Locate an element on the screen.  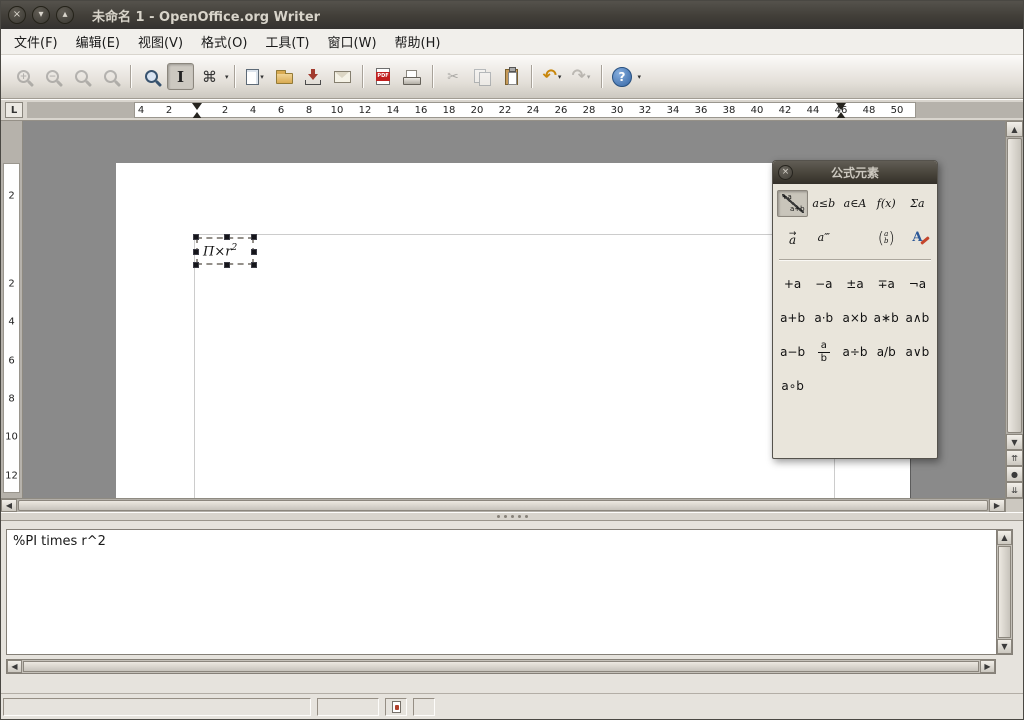
op-neg-a: ¬a is located at coordinates (917, 284).